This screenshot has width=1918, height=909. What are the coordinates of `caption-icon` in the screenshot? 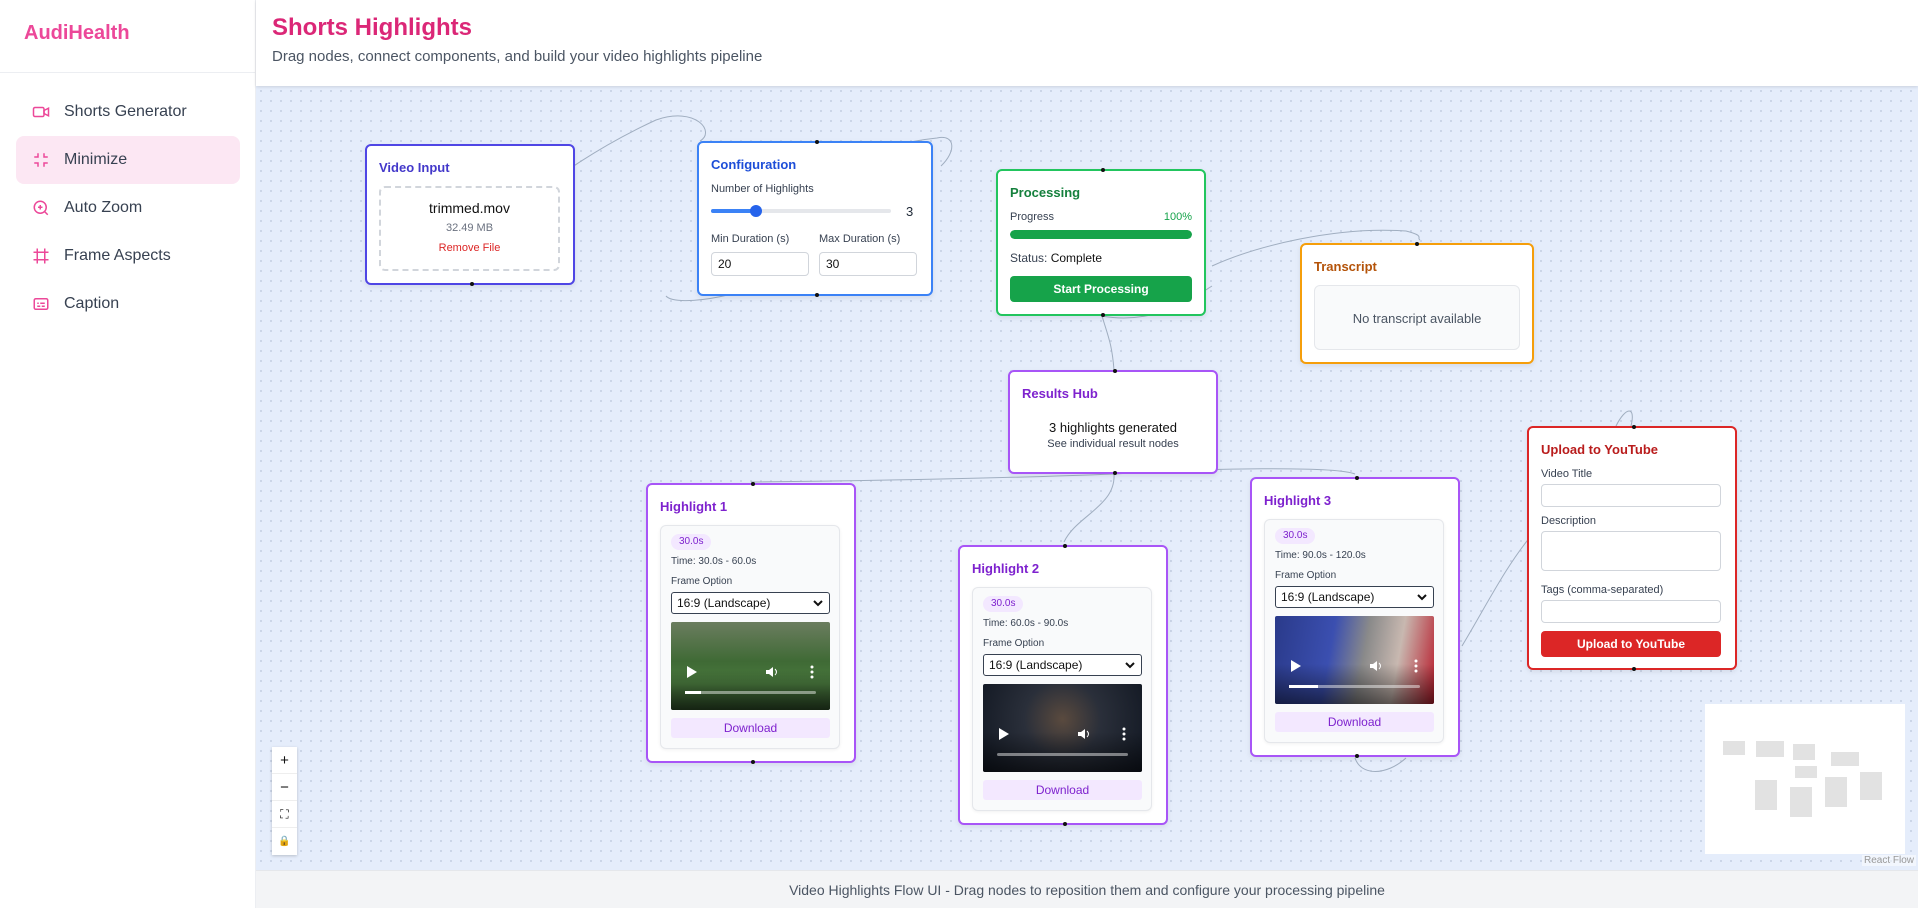 It's located at (41, 304).